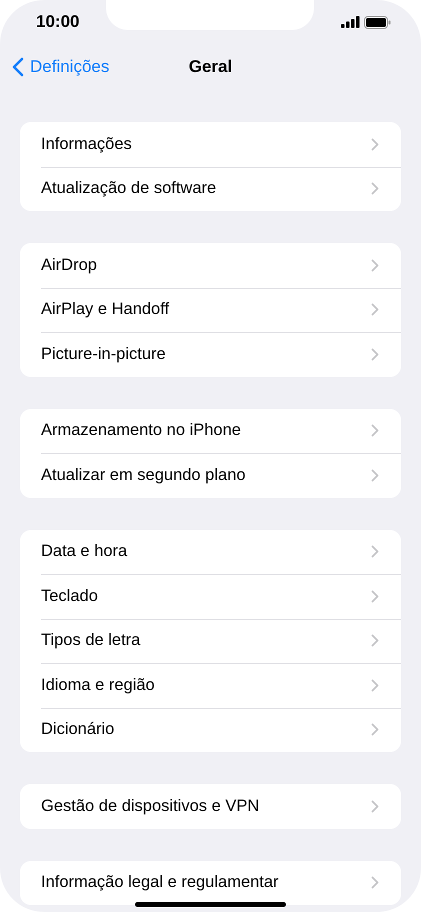 The image size is (421, 912). Describe the element at coordinates (210, 882) in the screenshot. I see `settings-row: Informação legal e regulamentar` at that location.